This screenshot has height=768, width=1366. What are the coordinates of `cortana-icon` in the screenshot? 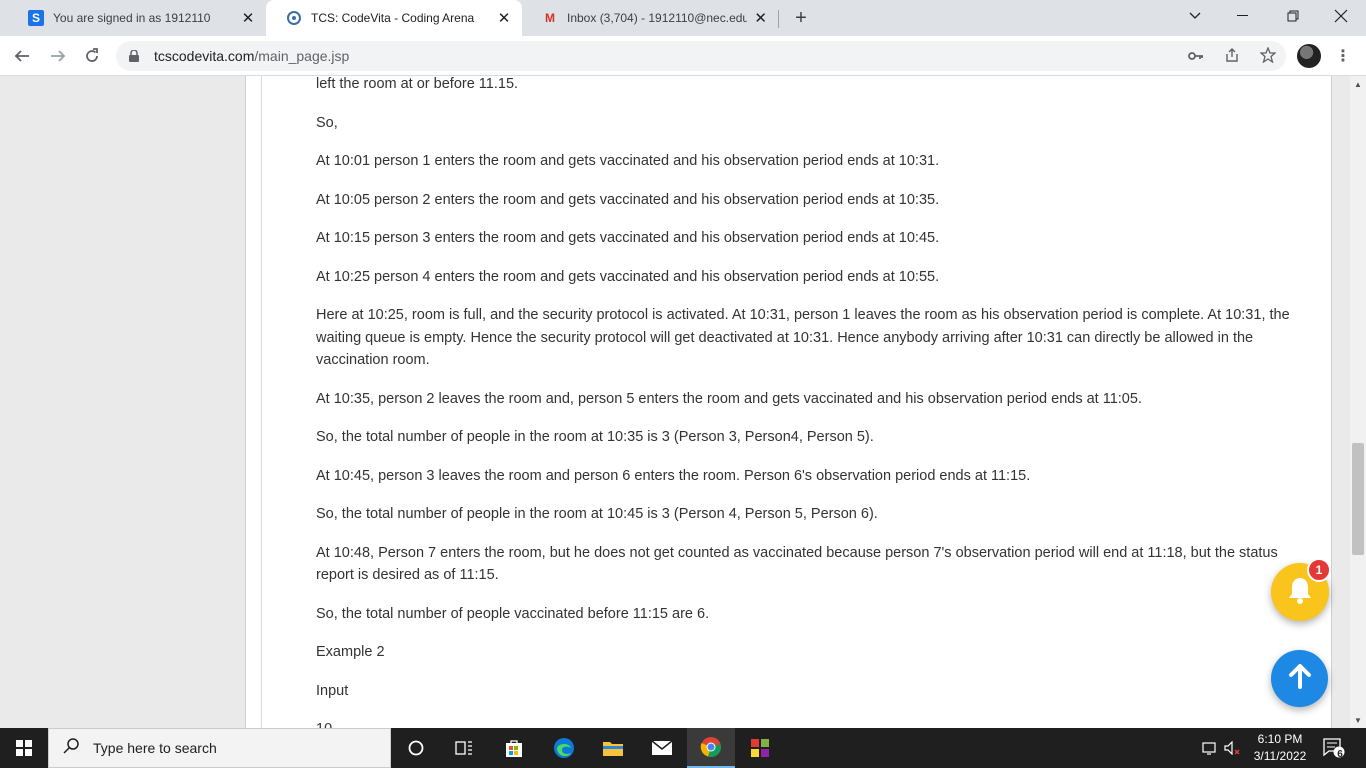 It's located at (416, 748).